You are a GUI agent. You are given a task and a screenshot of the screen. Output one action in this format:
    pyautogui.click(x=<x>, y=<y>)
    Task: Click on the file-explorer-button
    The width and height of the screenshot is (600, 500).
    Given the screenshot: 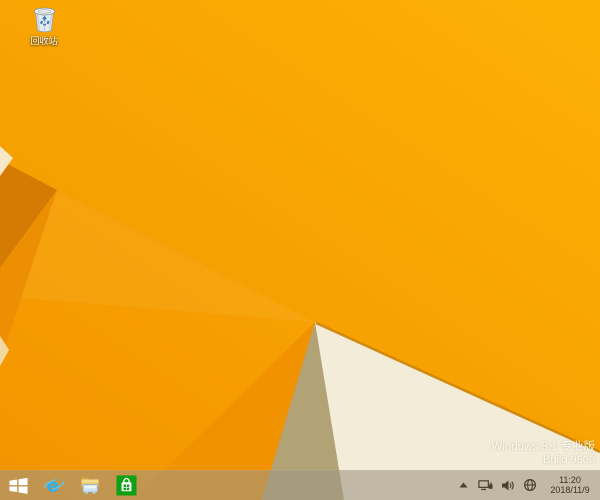 What is the action you would take?
    pyautogui.click(x=90, y=485)
    